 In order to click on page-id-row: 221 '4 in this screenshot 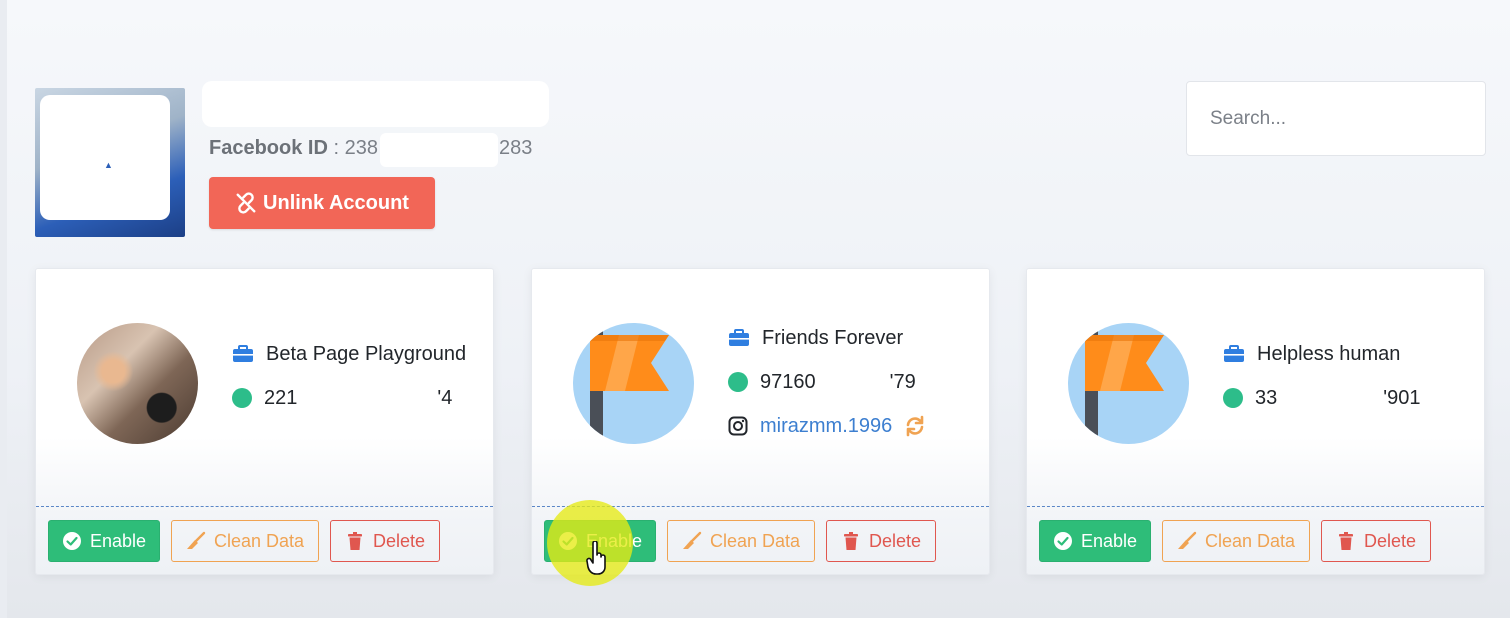, I will do `click(349, 398)`.